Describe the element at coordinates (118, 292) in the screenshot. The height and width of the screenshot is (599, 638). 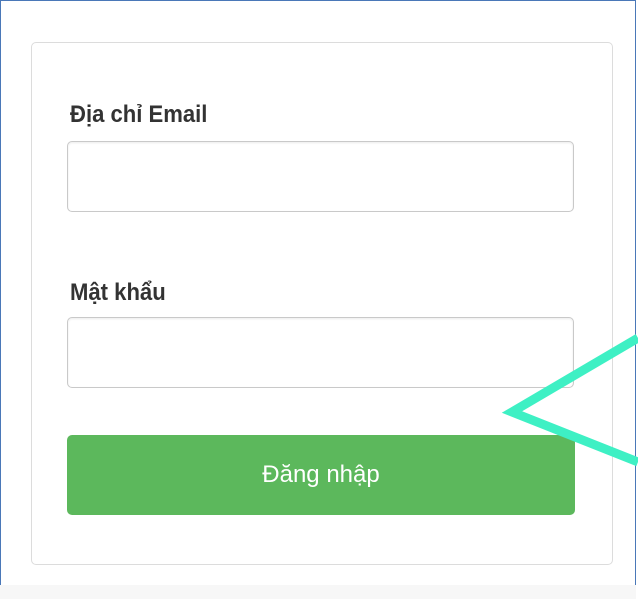
I see `password-label: Mật khẩu` at that location.